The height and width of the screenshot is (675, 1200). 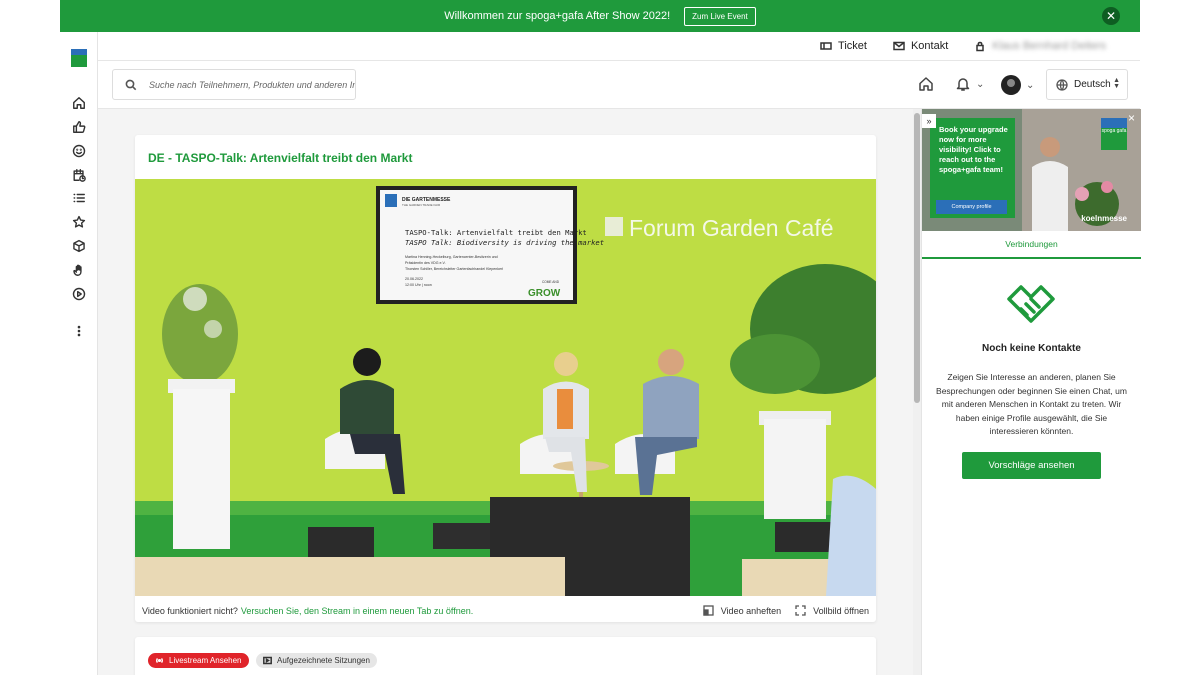 I want to click on video-help-question: Video funktioniert nicht?, so click(x=190, y=610).